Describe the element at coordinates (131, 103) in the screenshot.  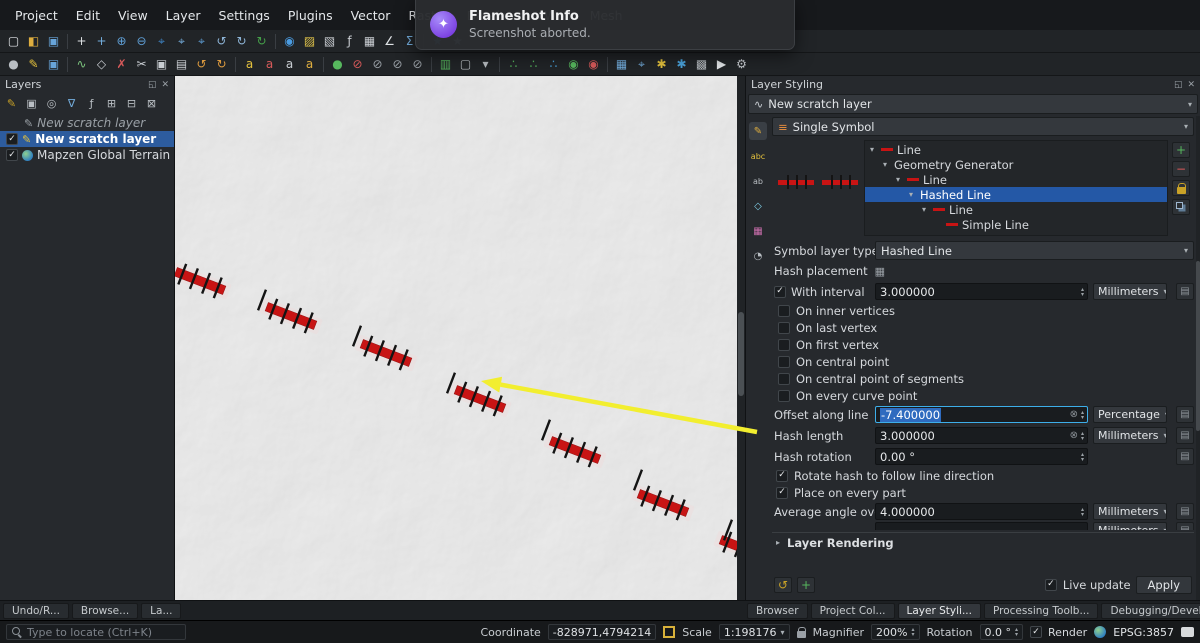
I see `collapse-all-icon: ⊟` at that location.